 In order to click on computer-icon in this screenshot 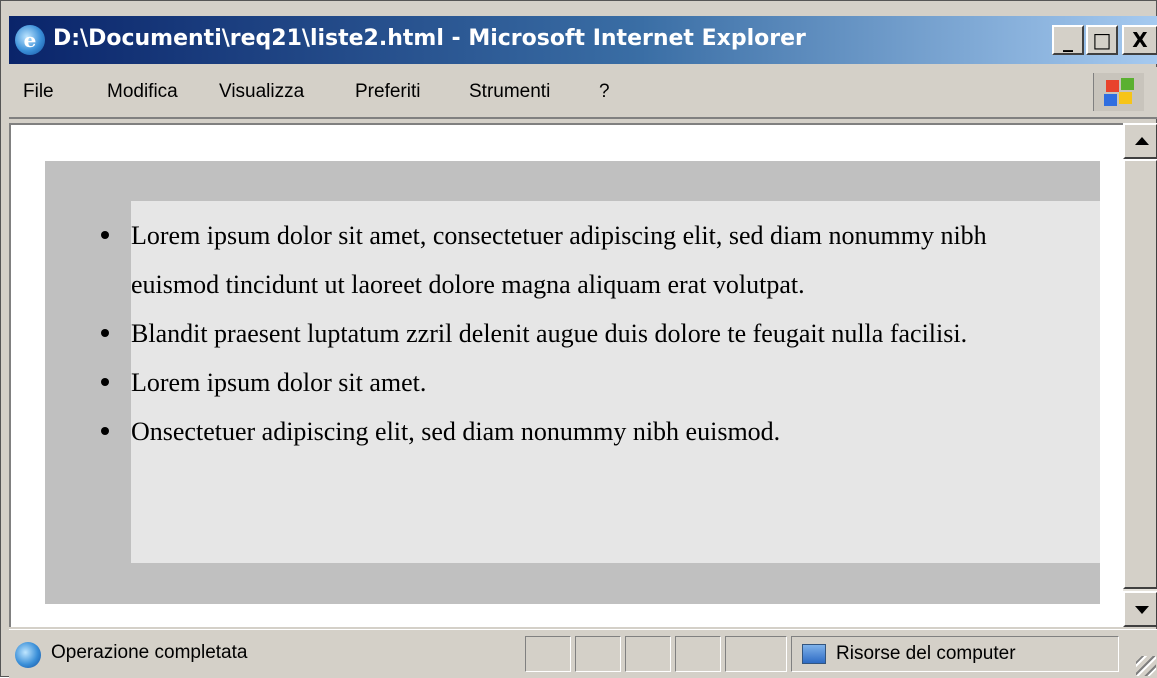, I will do `click(814, 654)`.